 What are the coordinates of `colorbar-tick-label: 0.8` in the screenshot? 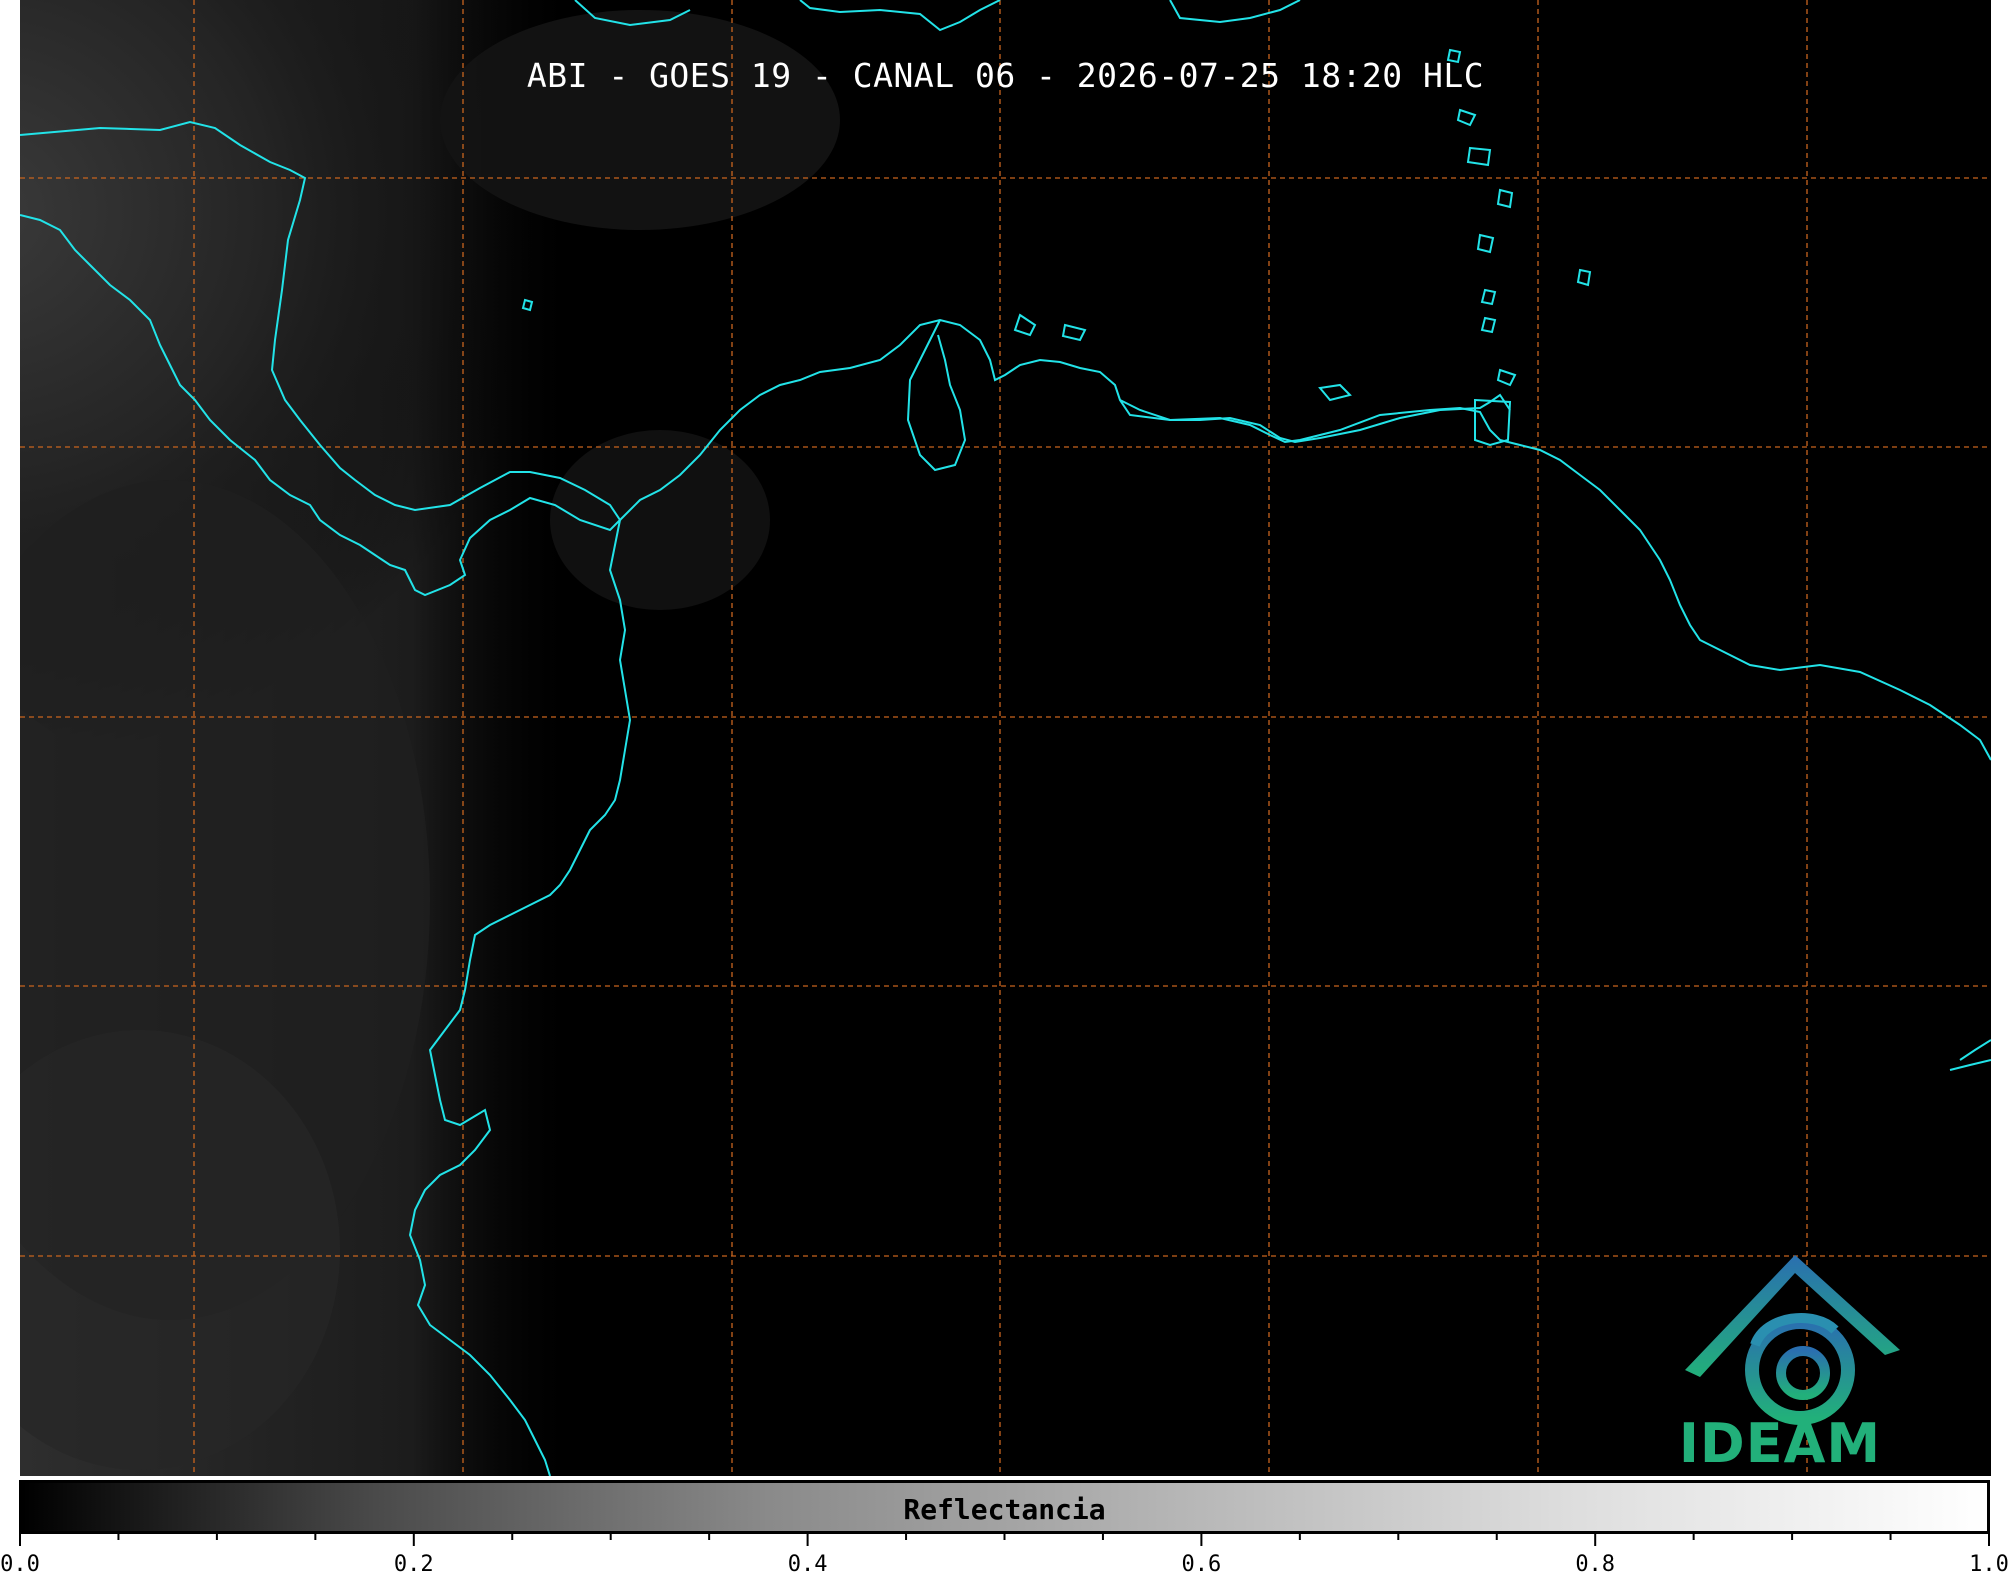 It's located at (1595, 1564).